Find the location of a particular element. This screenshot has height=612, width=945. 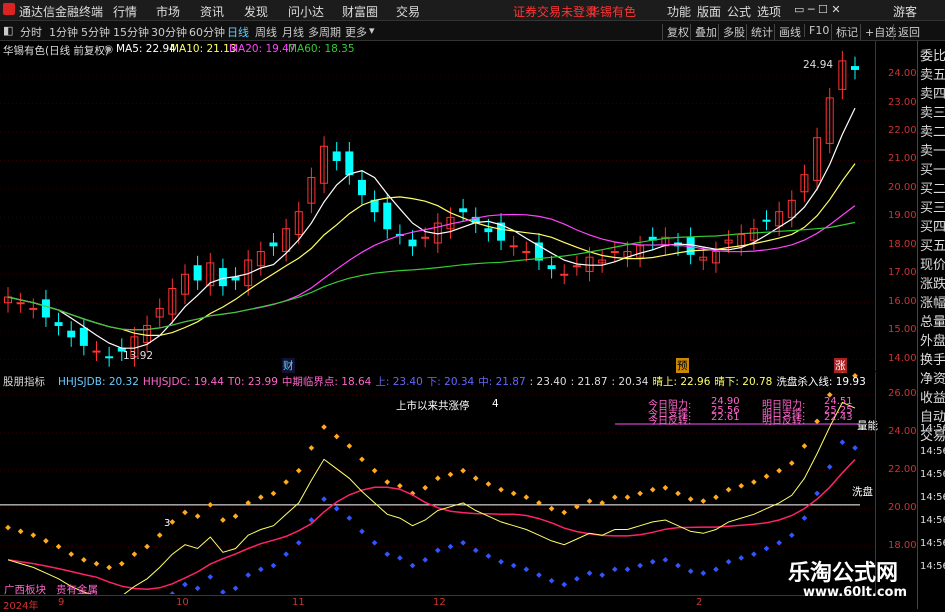

indicator-legend-item: 下: 20.34 is located at coordinates (450, 382).